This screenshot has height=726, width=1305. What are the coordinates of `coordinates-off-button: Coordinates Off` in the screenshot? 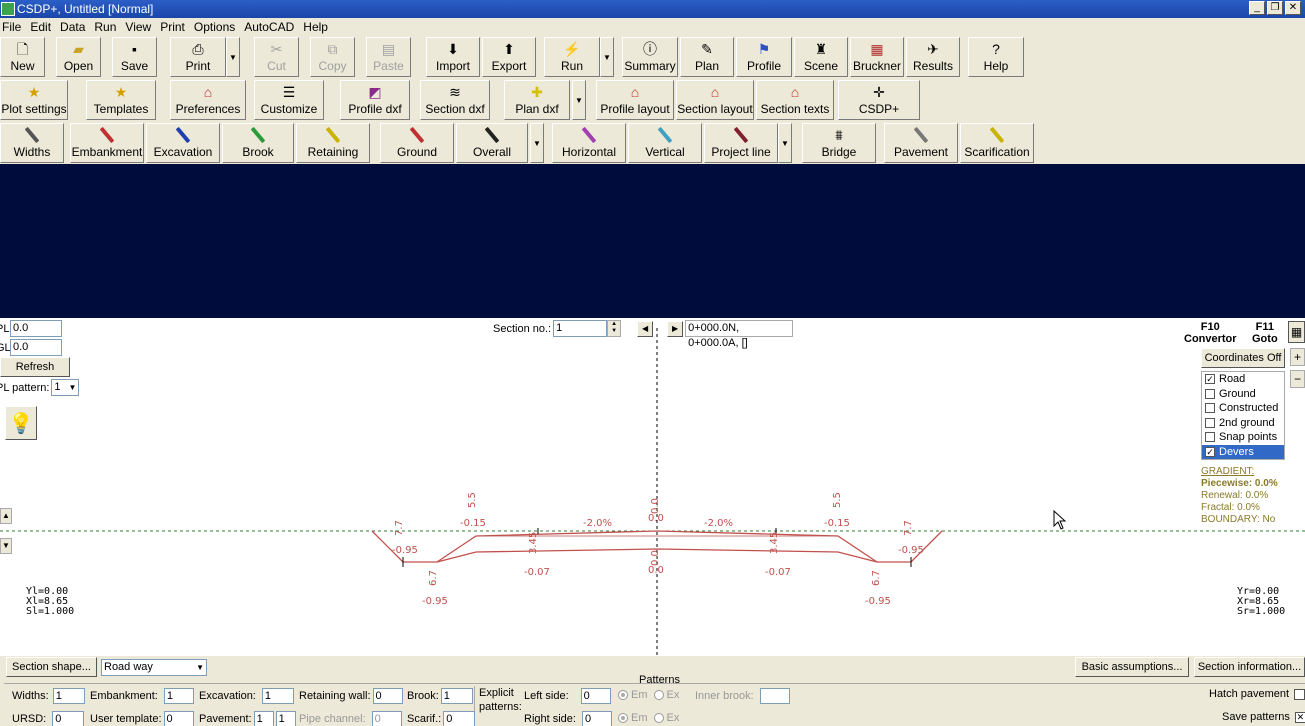 It's located at (1243, 358).